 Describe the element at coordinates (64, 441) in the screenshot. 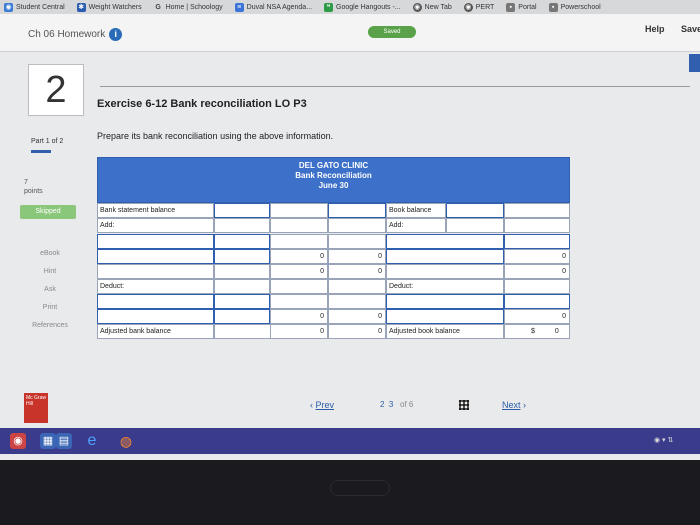

I see `files-app-icon: ▤` at that location.